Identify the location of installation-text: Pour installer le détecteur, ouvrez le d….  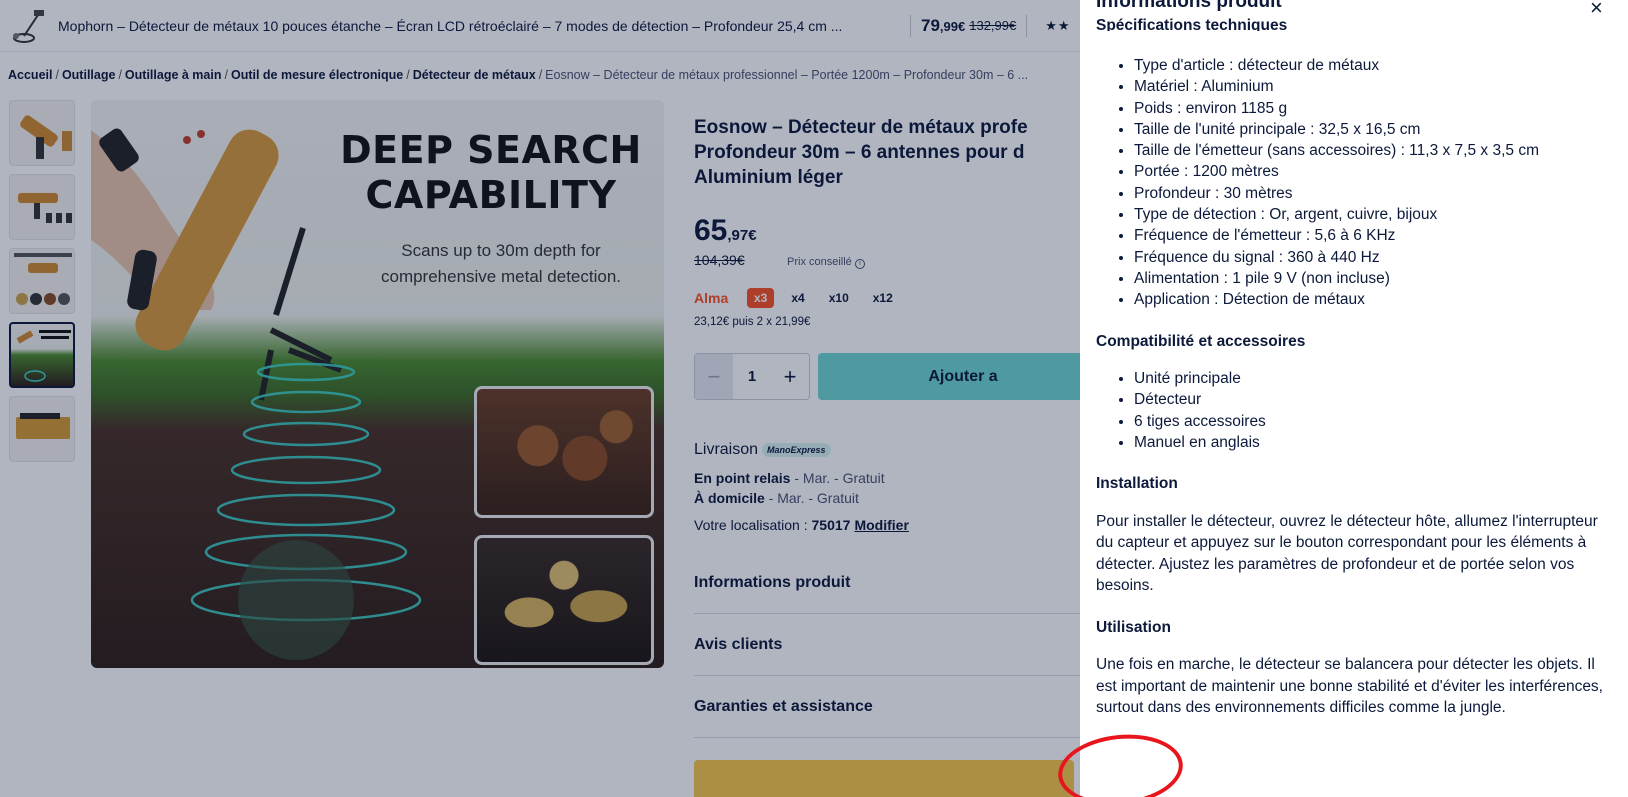
(1347, 553).